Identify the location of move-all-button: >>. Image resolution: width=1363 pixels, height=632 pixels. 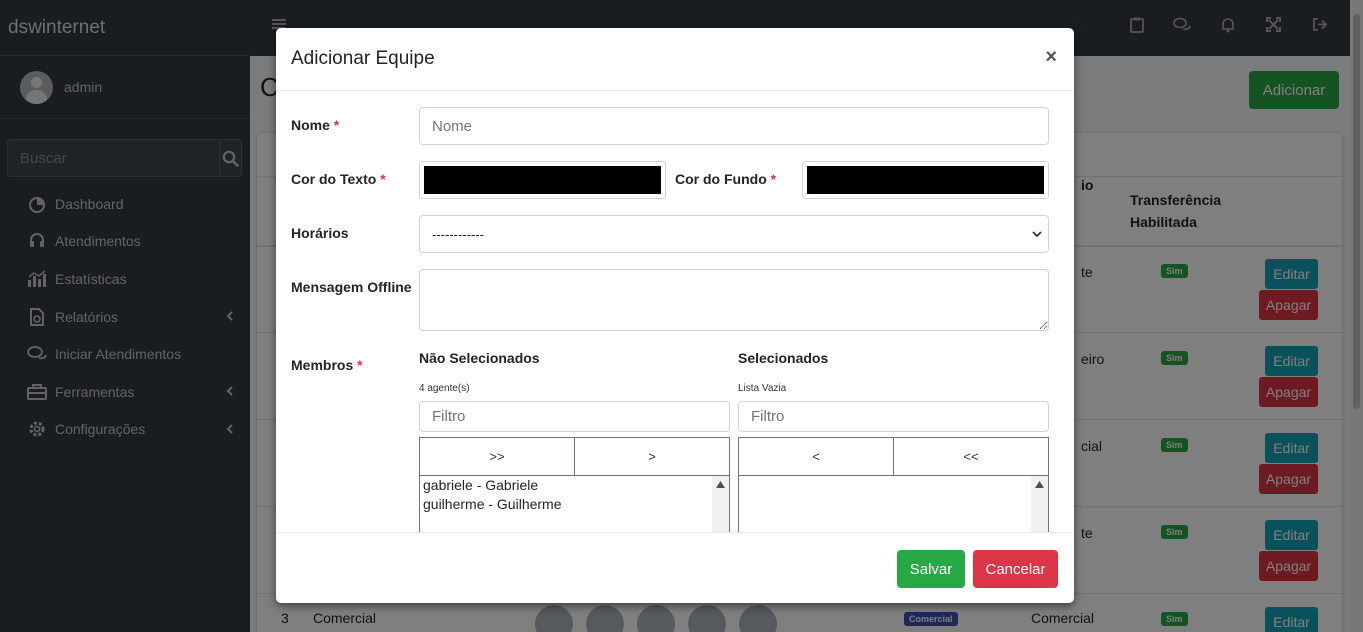
(497, 456).